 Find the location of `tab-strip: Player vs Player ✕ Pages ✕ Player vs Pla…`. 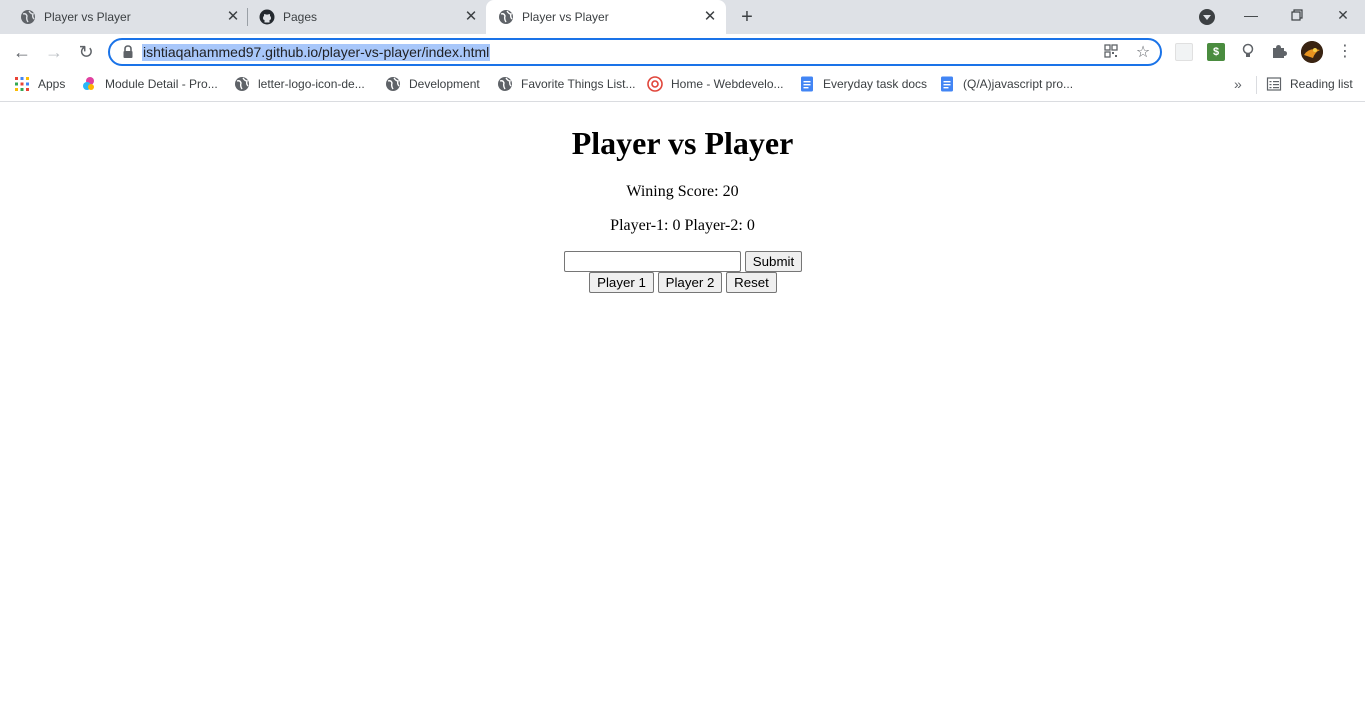

tab-strip: Player vs Player ✕ Pages ✕ Player vs Pla… is located at coordinates (682, 17).